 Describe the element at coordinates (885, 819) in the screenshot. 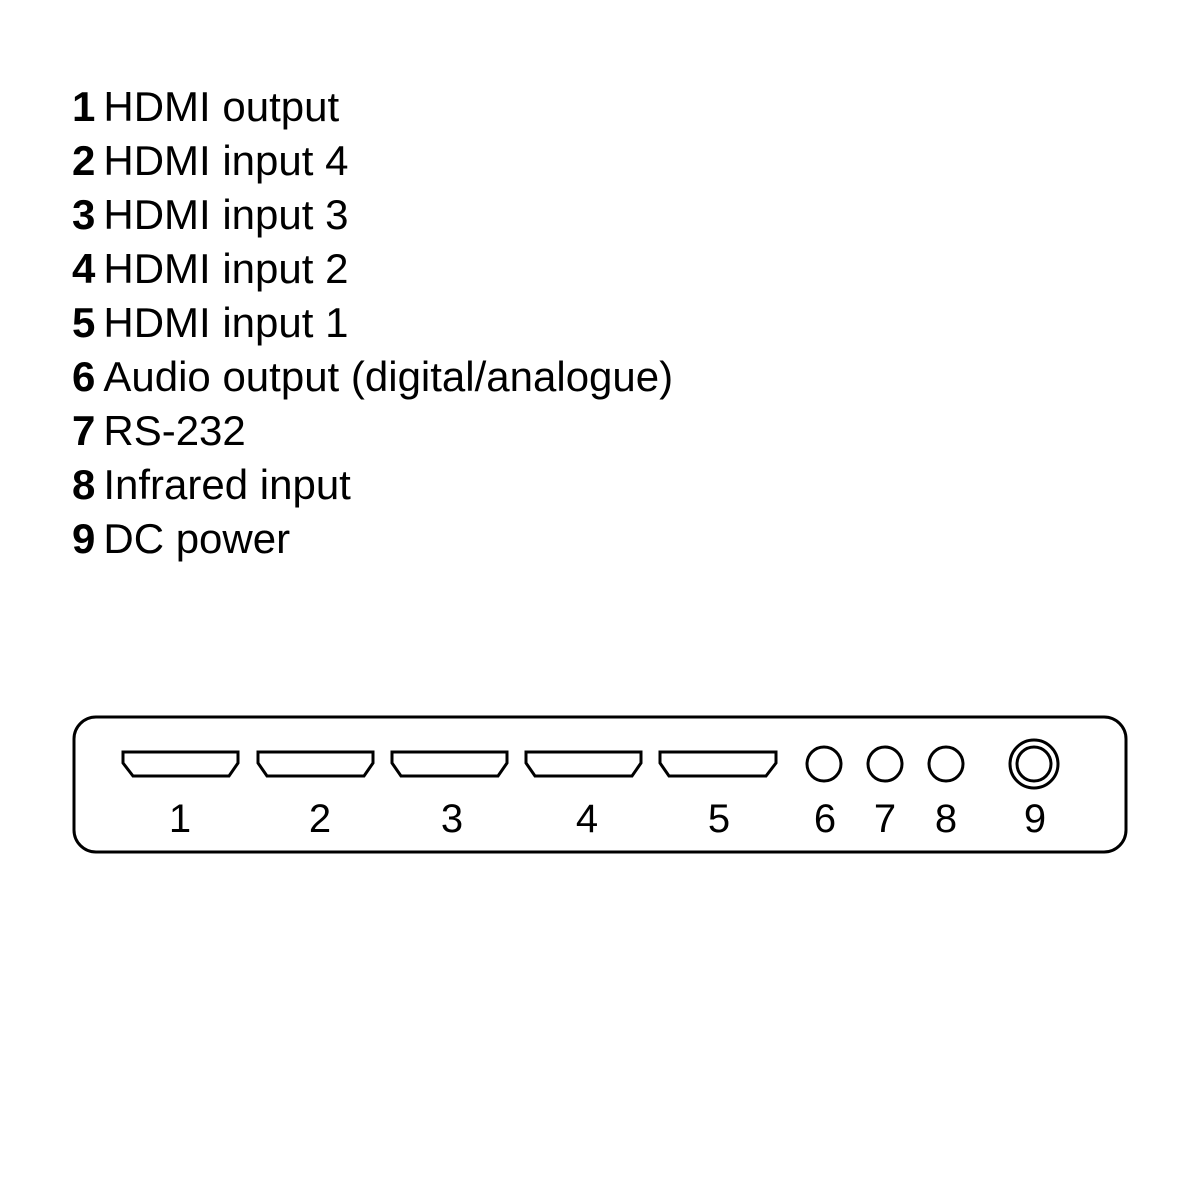

I see `port-label: 7` at that location.